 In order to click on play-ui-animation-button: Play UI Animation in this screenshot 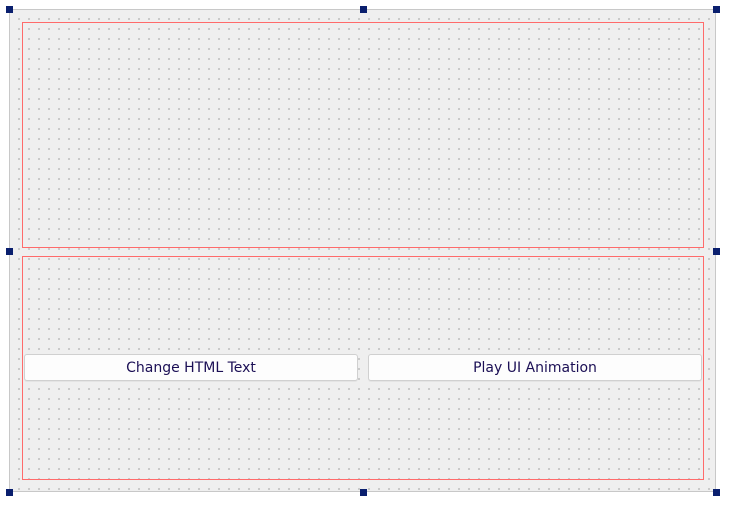, I will do `click(535, 367)`.